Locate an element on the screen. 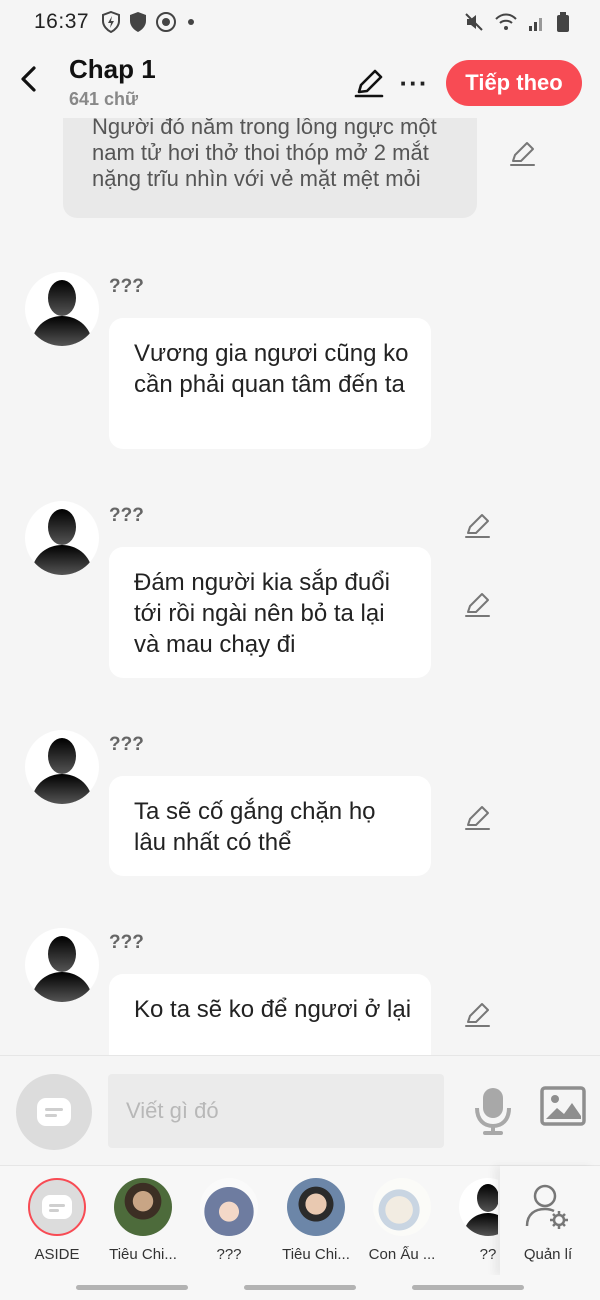  manage-characters-button: Quản lí is located at coordinates (548, 1221).